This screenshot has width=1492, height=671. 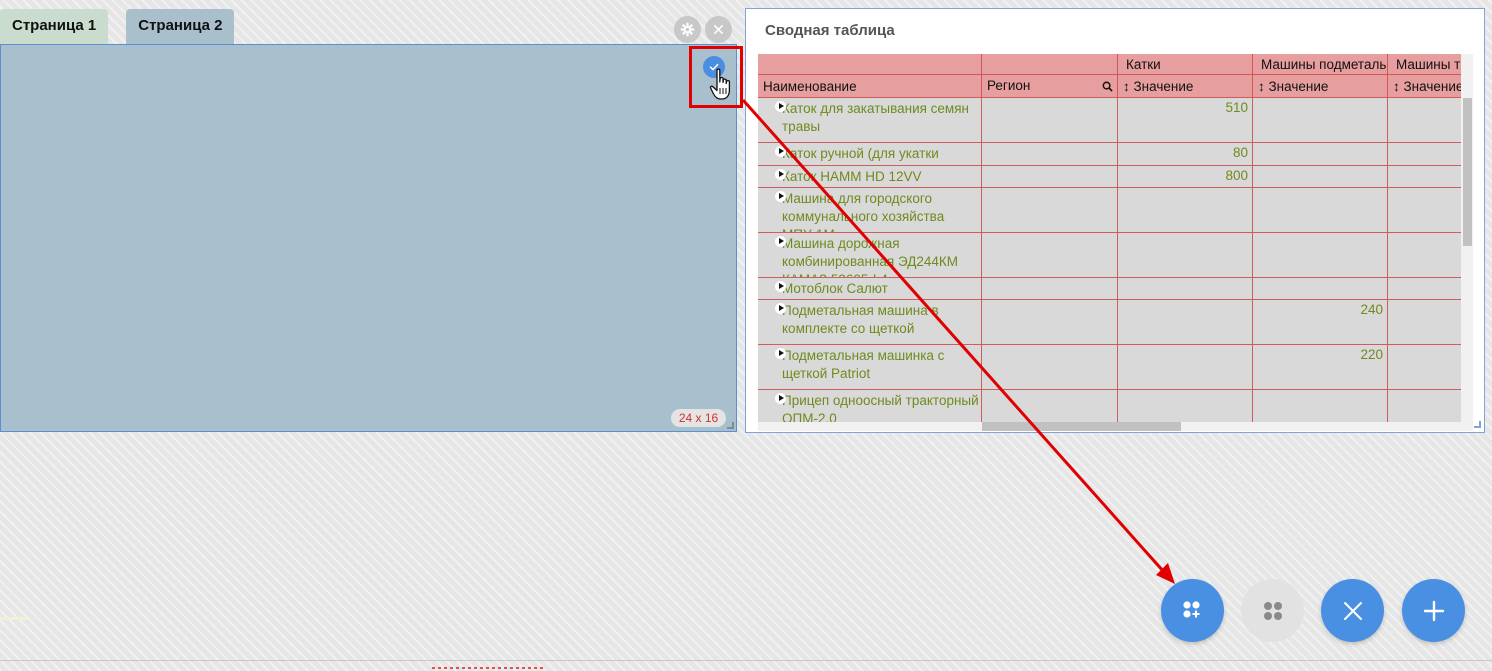 I want to click on table-row: Каток ручной (для укатки 80, so click(x=1115, y=154).